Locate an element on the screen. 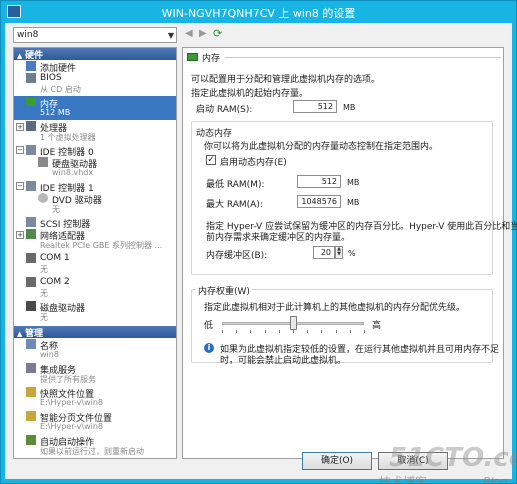 This screenshot has width=517, height=484. sidebar-item-add-hardware: 添加硬件 is located at coordinates (95, 67).